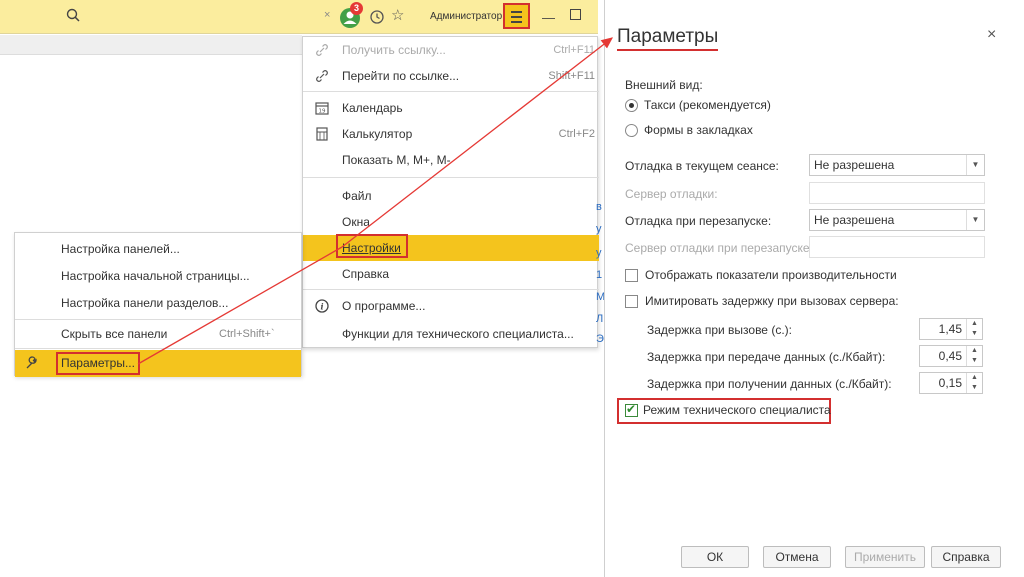 This screenshot has width=1024, height=577. I want to click on delay-send-label: Задержка при передаче данных (с./Кбайт):, so click(766, 357).